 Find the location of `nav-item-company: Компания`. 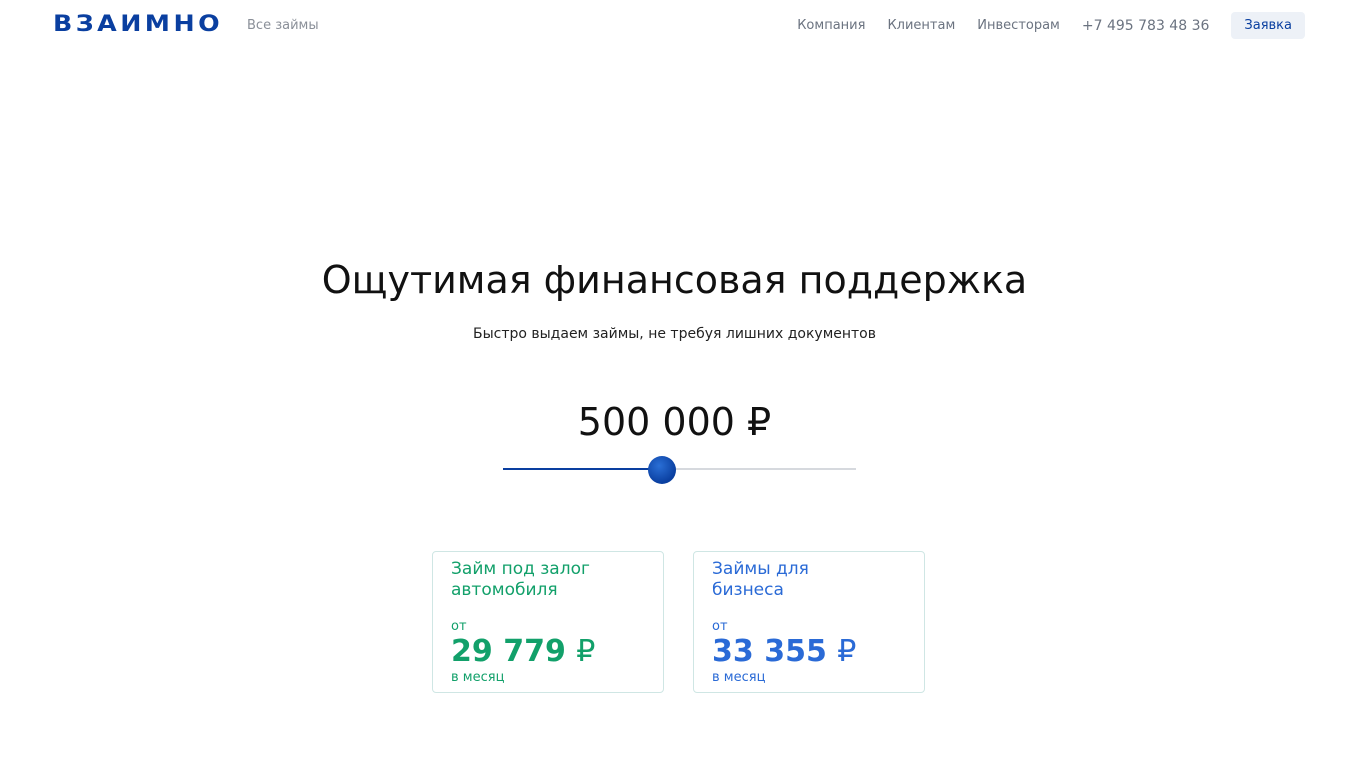

nav-item-company: Компания is located at coordinates (831, 25).